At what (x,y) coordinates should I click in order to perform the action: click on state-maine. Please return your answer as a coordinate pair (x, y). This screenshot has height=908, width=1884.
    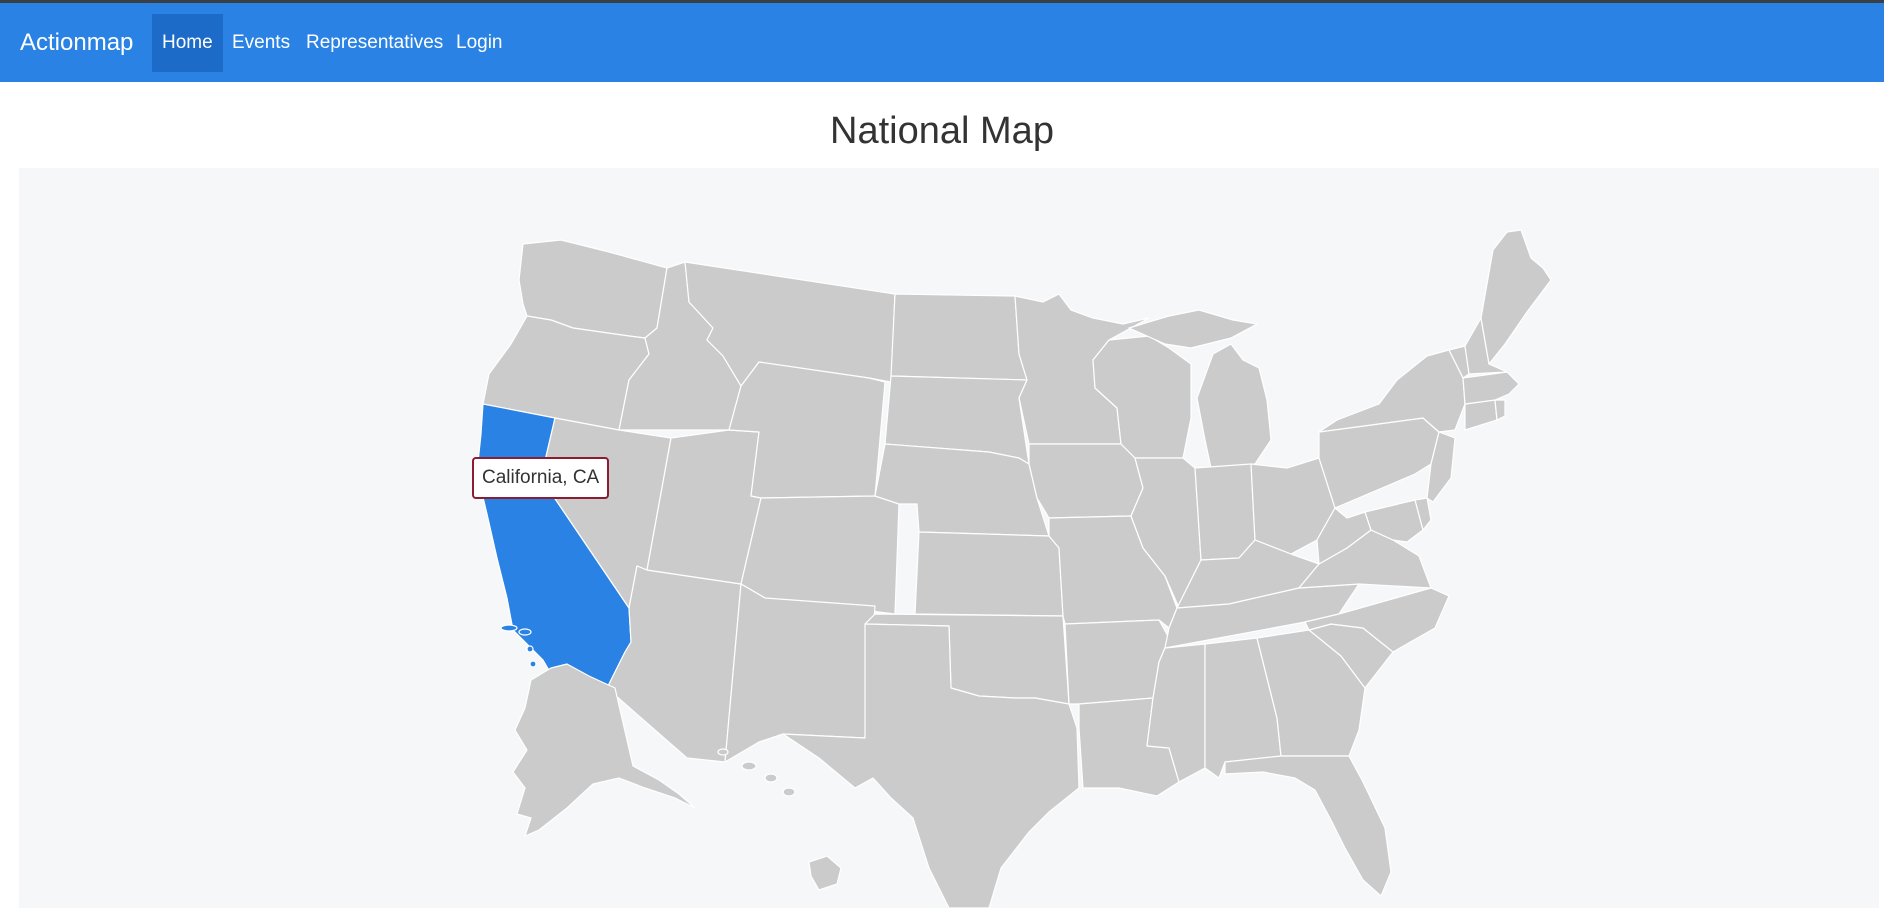
    Looking at the image, I should click on (1516, 297).